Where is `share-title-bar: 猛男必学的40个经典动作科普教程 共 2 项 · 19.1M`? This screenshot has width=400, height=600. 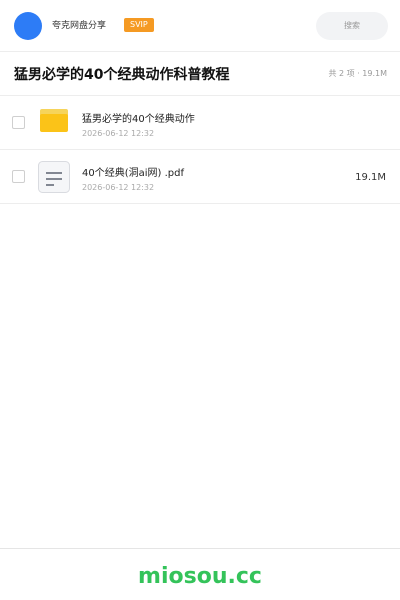 share-title-bar: 猛男必学的40个经典动作科普教程 共 2 项 · 19.1M is located at coordinates (200, 74).